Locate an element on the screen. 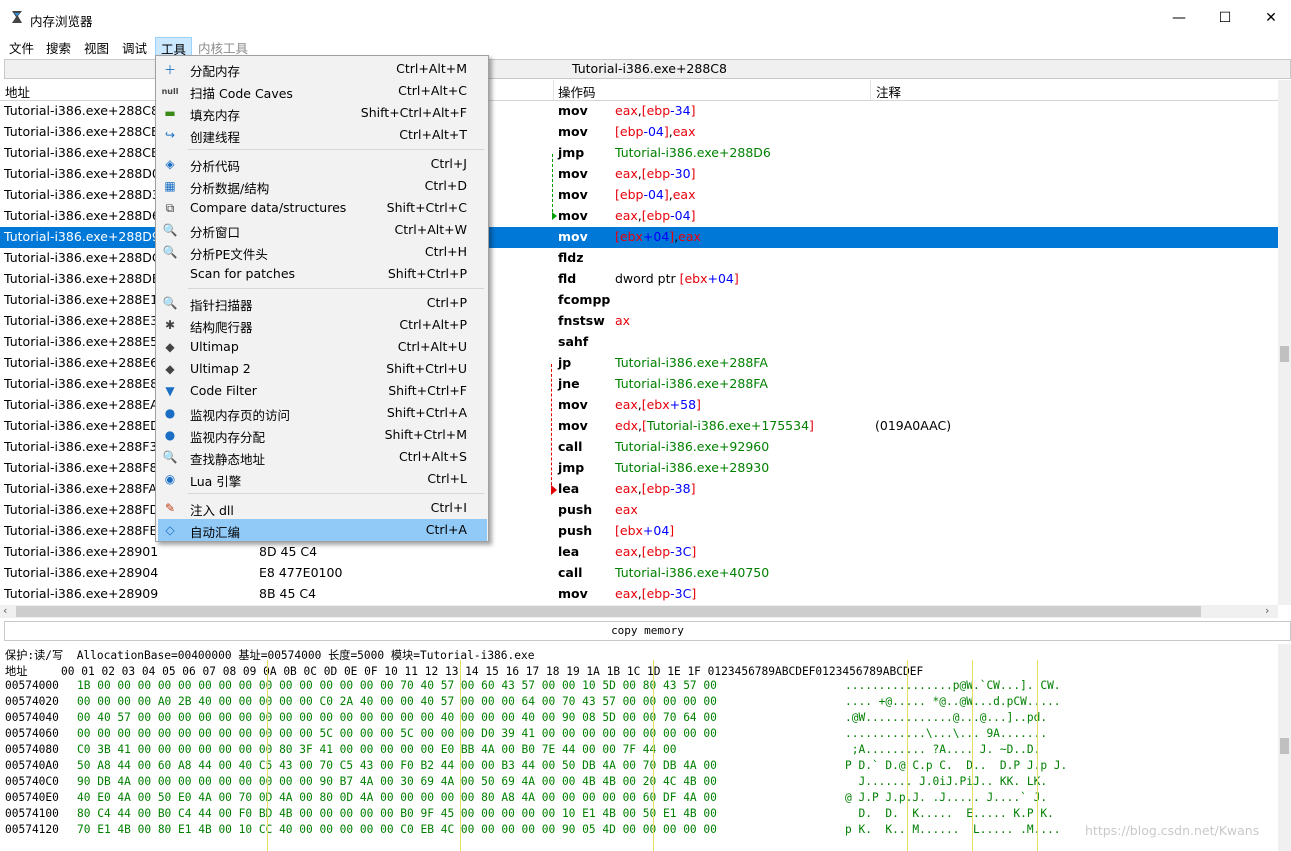  minimize-button: — is located at coordinates (1179, 18).